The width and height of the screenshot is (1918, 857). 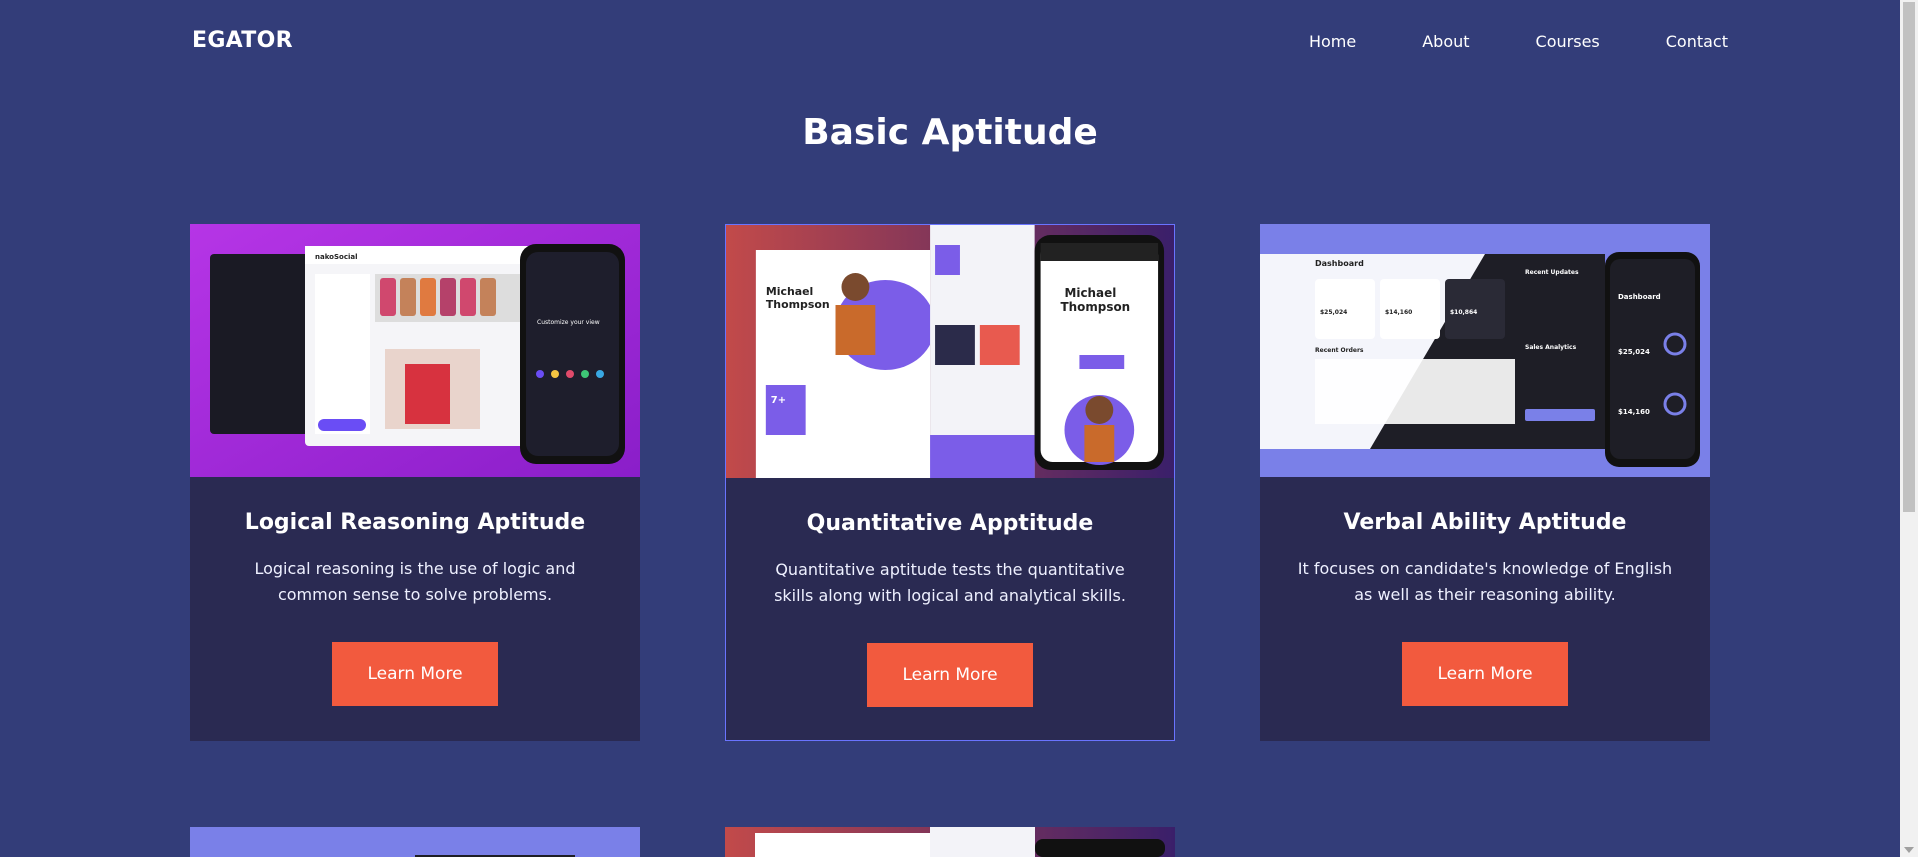 I want to click on mock-total-income: $10,864, so click(x=1463, y=312).